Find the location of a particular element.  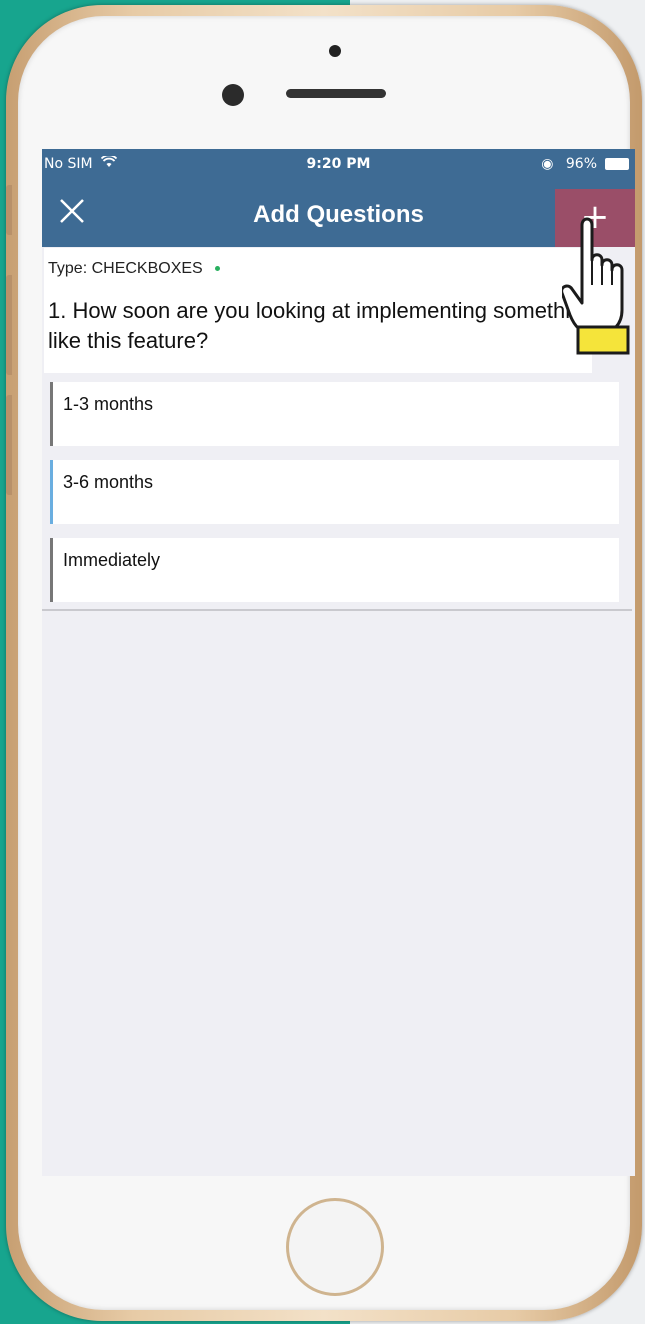

volume-down-button is located at coordinates (9, 445).